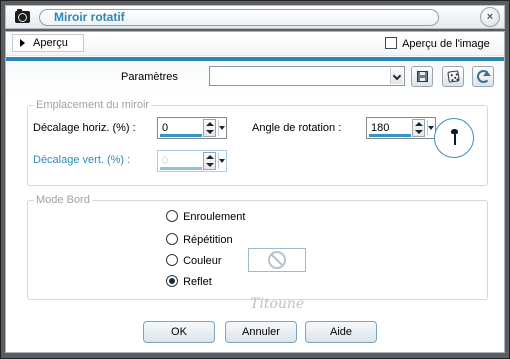 This screenshot has height=359, width=510. What do you see at coordinates (341, 332) in the screenshot?
I see `help-button: Aide` at bounding box center [341, 332].